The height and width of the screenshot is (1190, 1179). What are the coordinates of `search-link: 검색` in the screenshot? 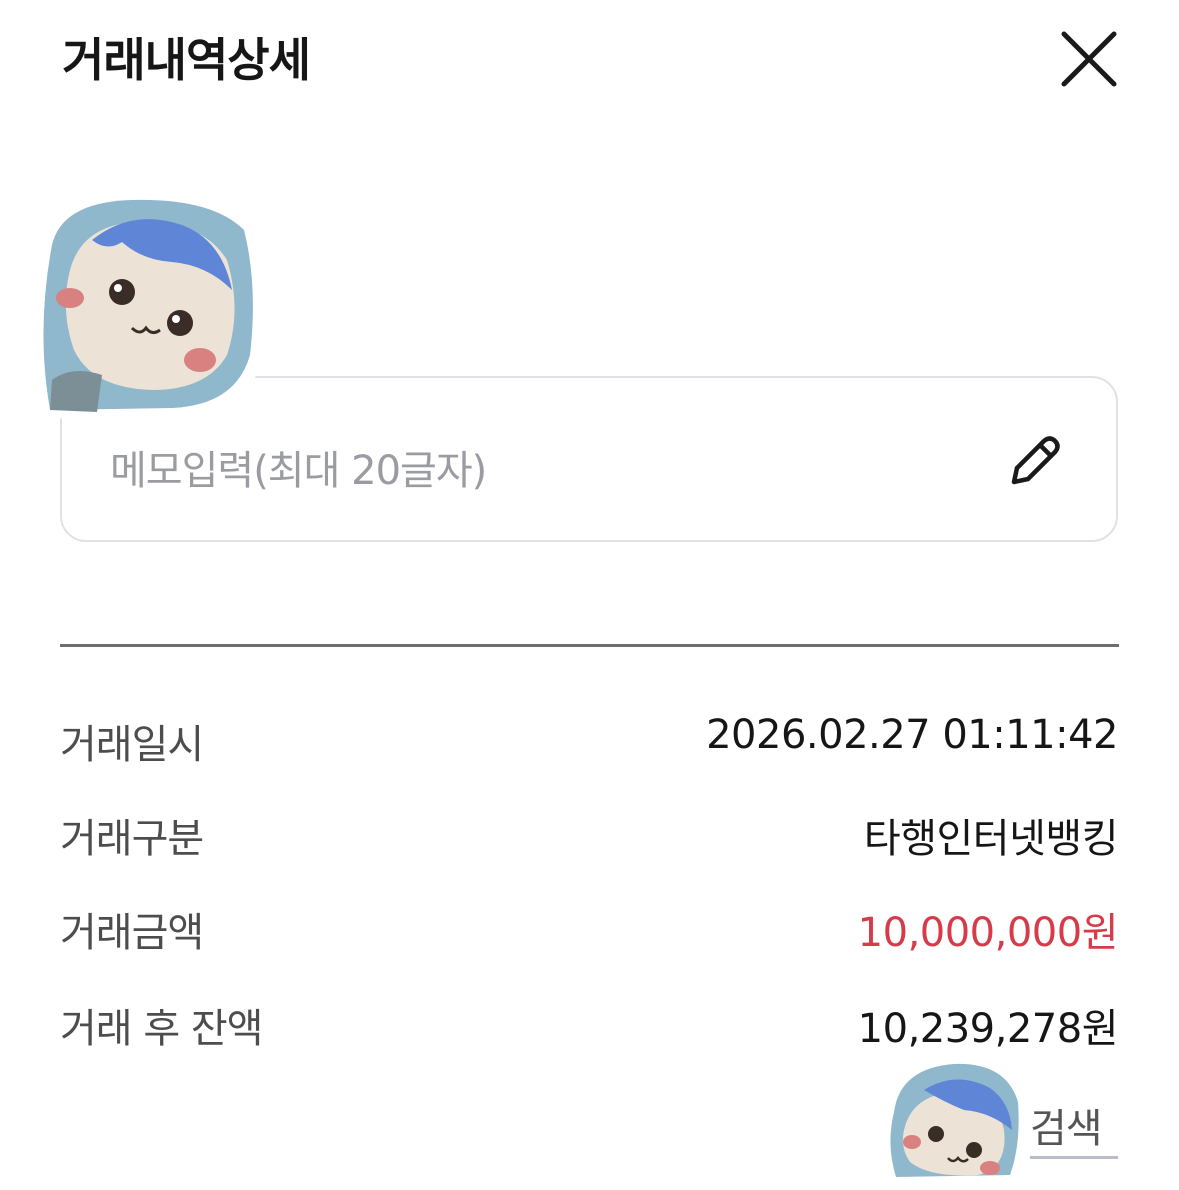 It's located at (1074, 1127).